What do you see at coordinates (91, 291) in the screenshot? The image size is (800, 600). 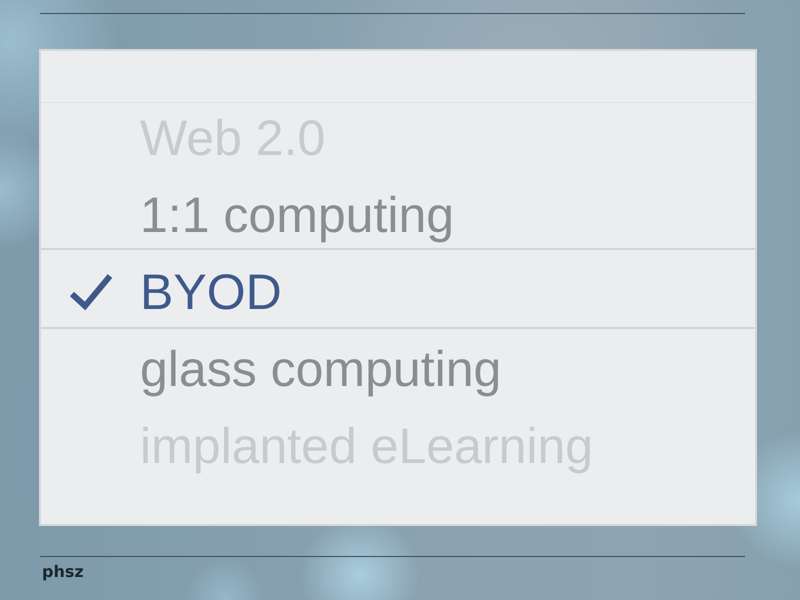 I see `checkmark-icon` at bounding box center [91, 291].